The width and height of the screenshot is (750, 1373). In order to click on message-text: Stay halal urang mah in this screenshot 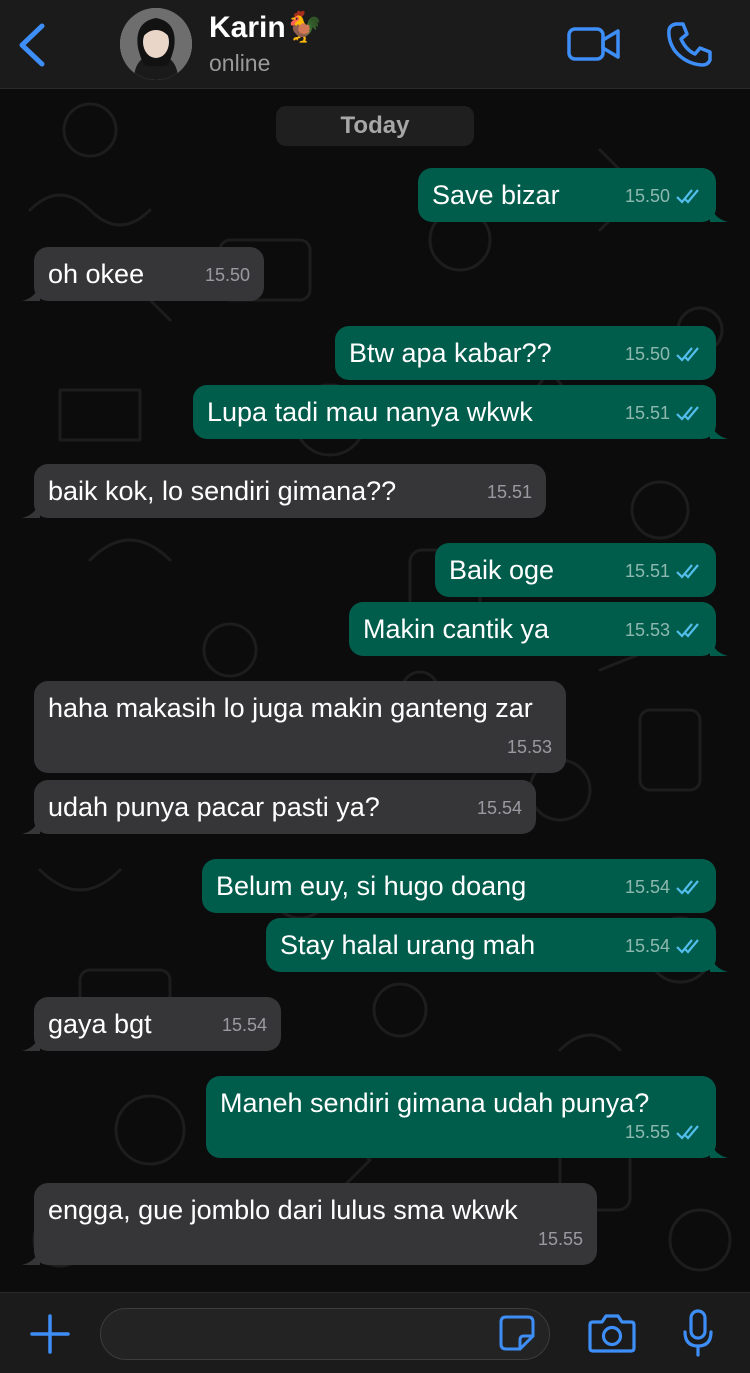, I will do `click(408, 945)`.